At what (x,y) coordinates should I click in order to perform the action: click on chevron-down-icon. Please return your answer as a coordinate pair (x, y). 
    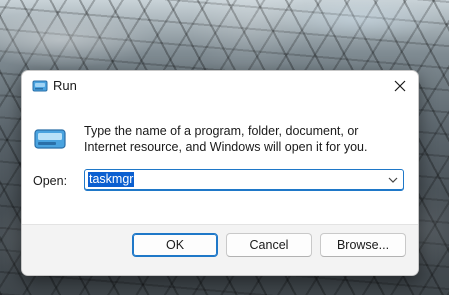
    Looking at the image, I should click on (393, 180).